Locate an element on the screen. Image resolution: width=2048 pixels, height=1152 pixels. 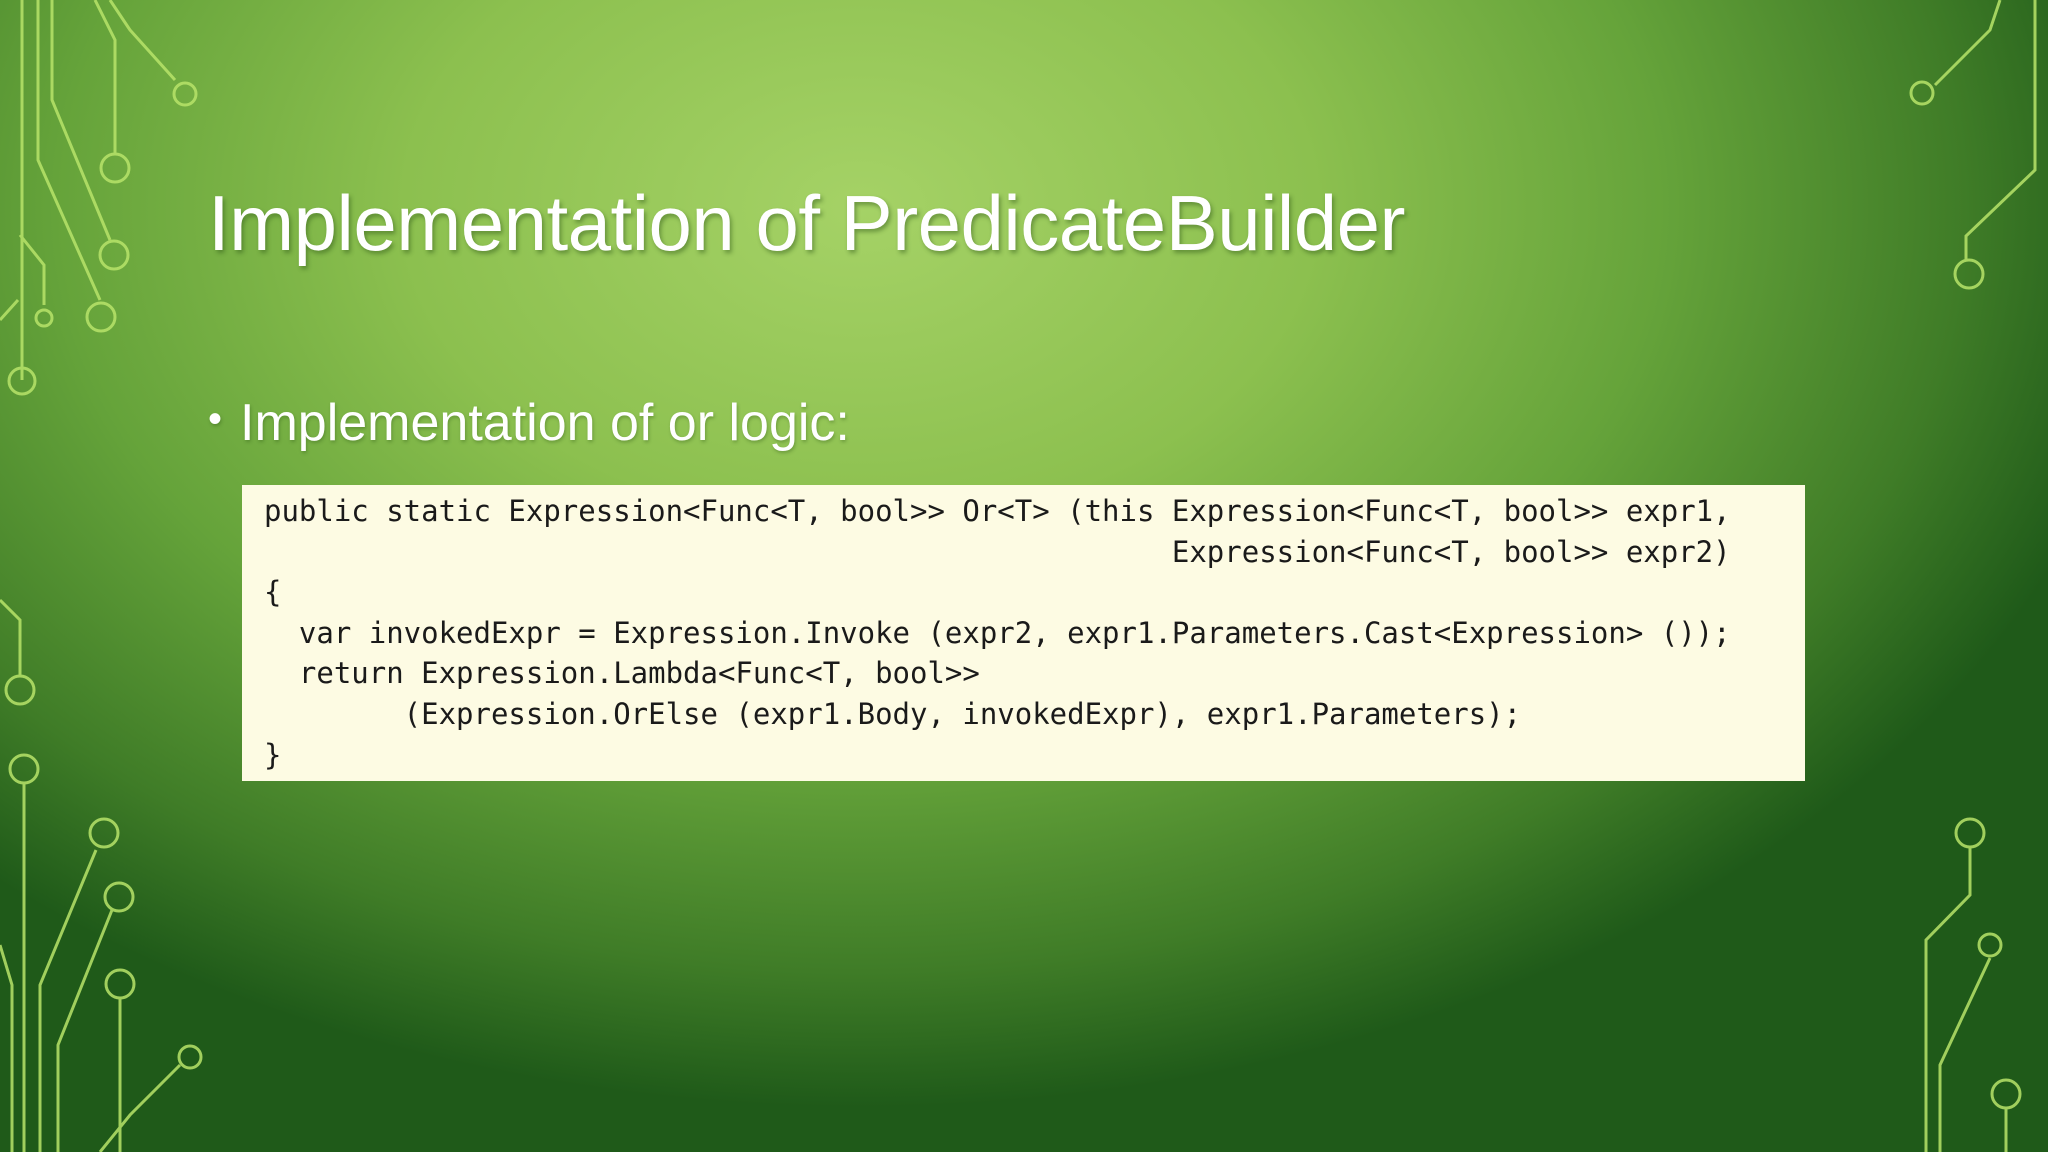
code-line: Expression<Func<T, bool>> expr2) is located at coordinates (997, 551).